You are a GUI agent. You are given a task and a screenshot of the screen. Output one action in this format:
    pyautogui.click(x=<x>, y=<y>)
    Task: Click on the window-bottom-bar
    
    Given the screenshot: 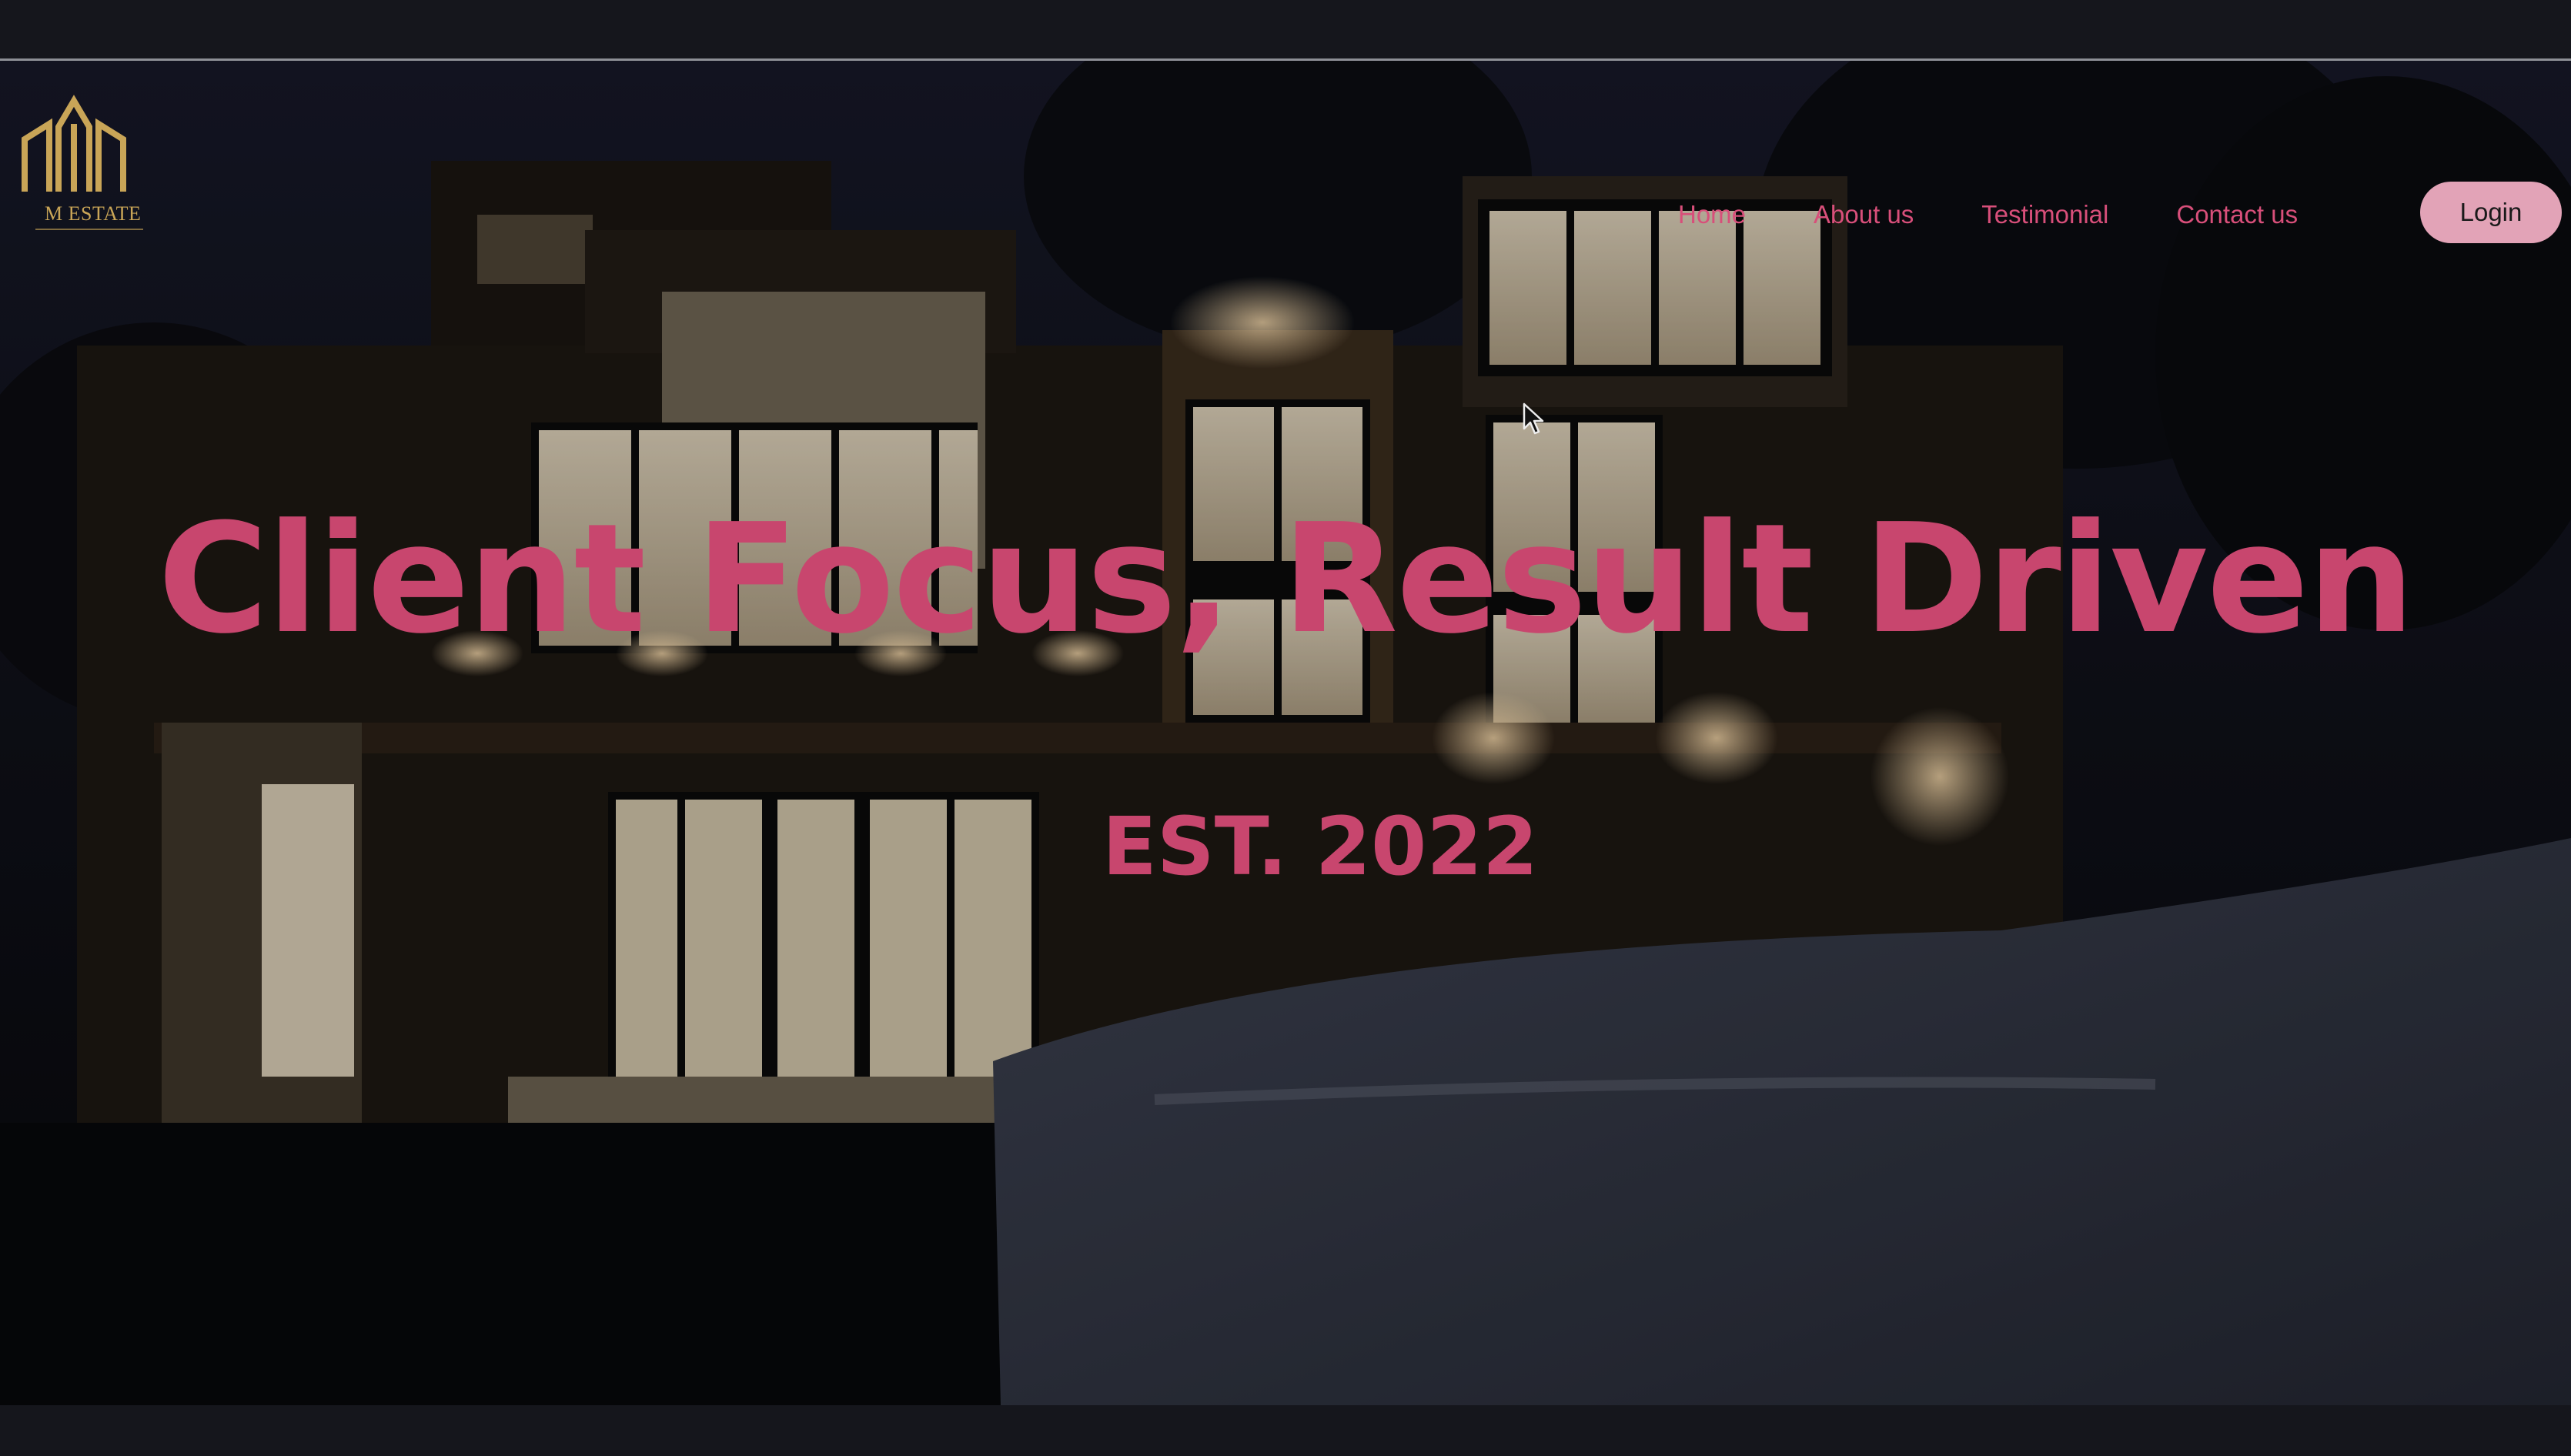 What is the action you would take?
    pyautogui.click(x=1285, y=1431)
    